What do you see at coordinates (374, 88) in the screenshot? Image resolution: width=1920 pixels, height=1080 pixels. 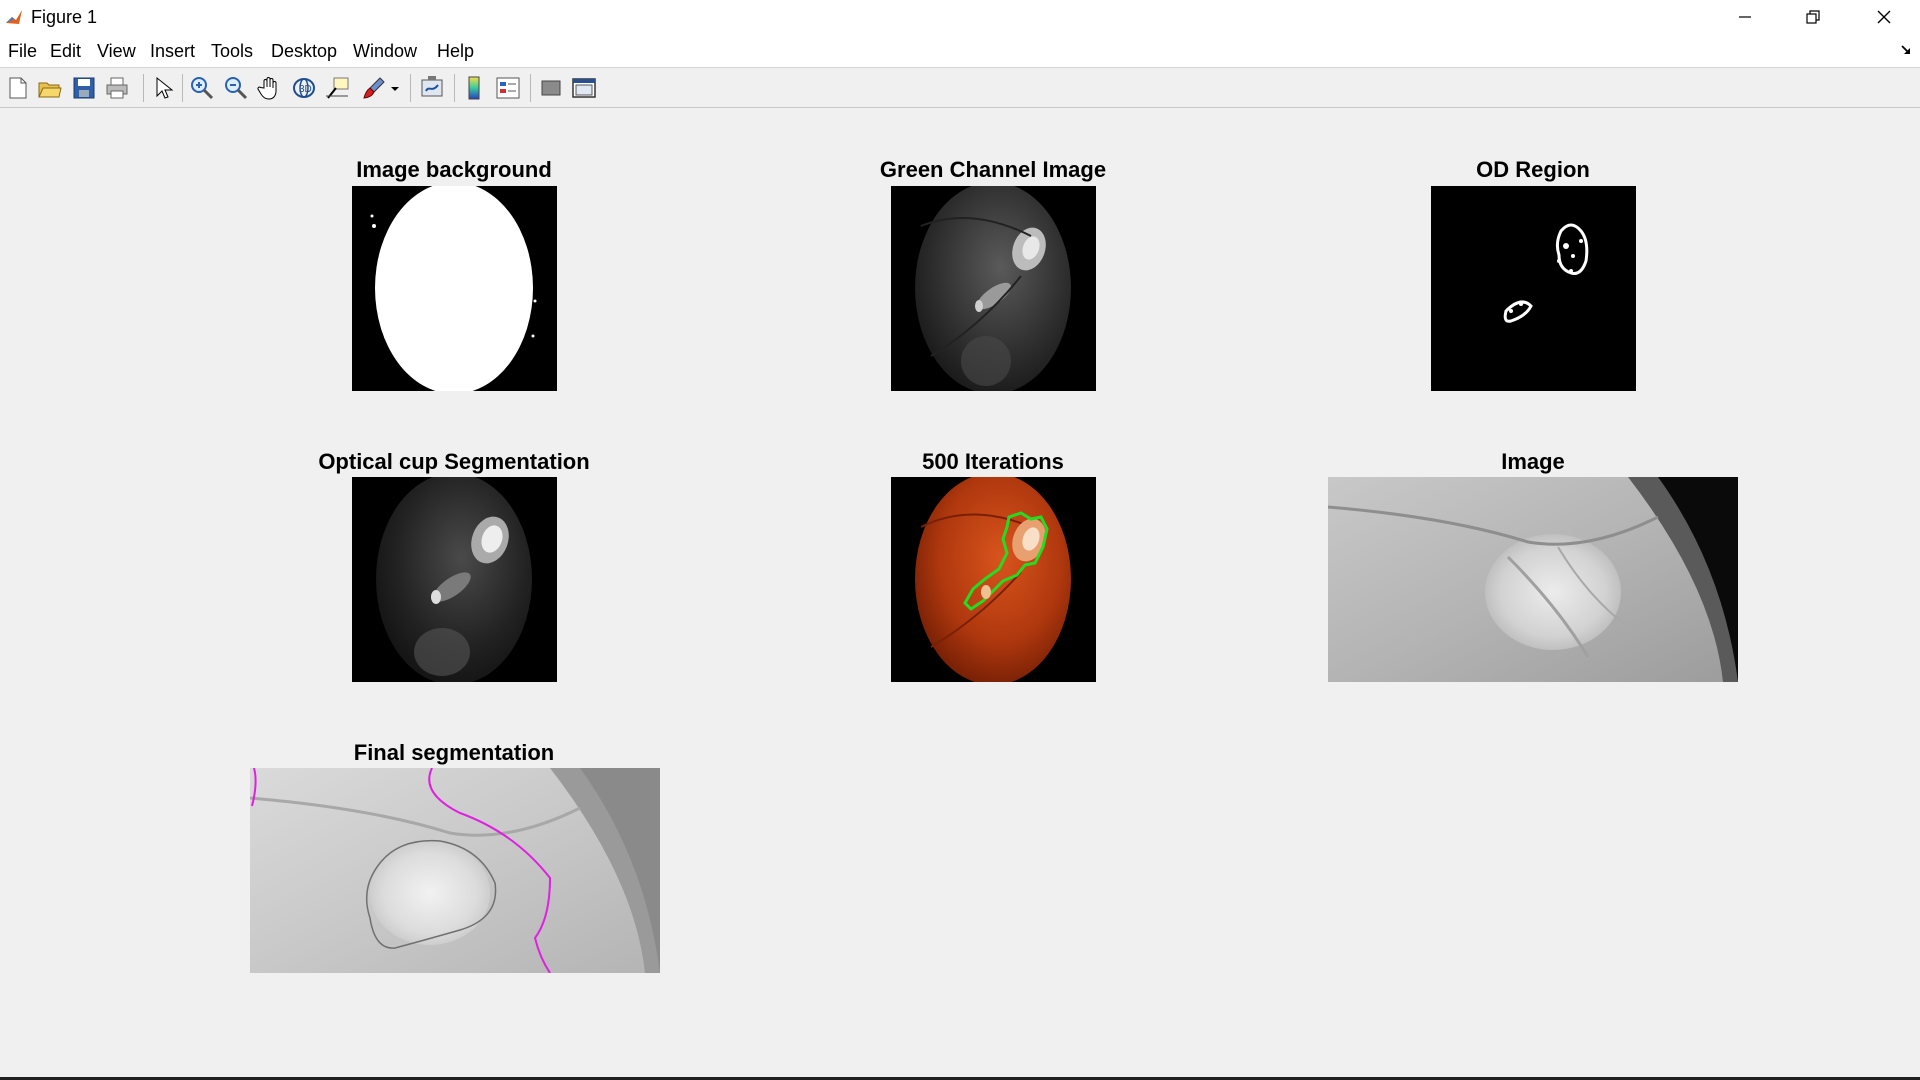 I see `brush-icon` at bounding box center [374, 88].